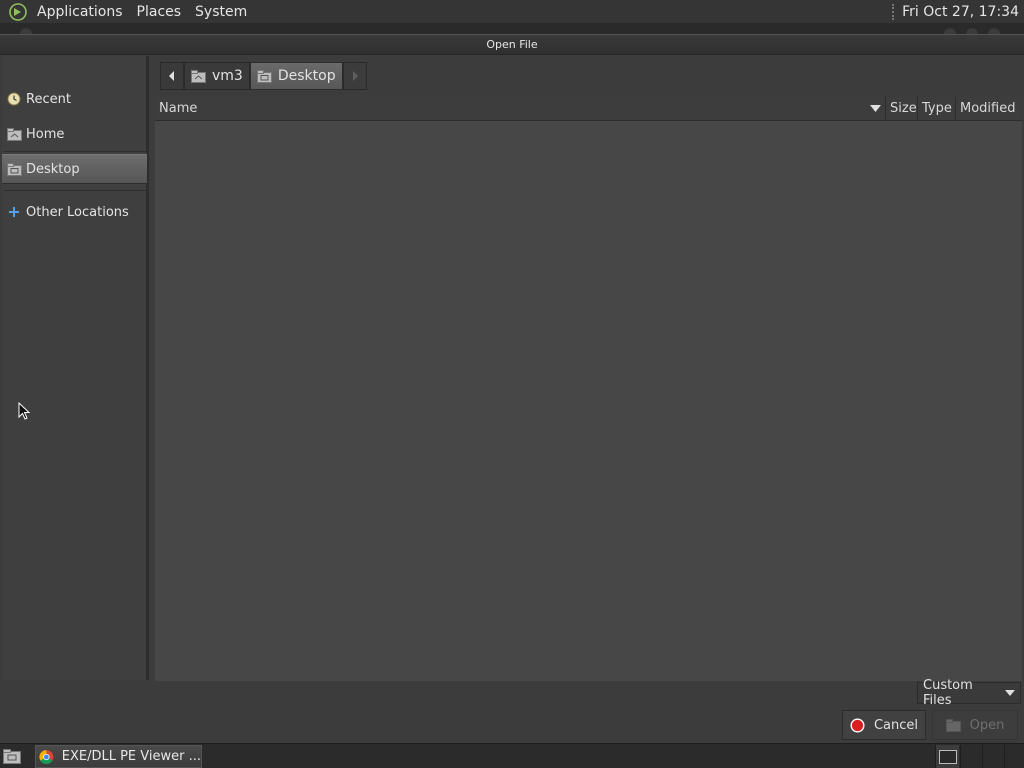  What do you see at coordinates (24, 411) in the screenshot?
I see `mouse-pointer-icon` at bounding box center [24, 411].